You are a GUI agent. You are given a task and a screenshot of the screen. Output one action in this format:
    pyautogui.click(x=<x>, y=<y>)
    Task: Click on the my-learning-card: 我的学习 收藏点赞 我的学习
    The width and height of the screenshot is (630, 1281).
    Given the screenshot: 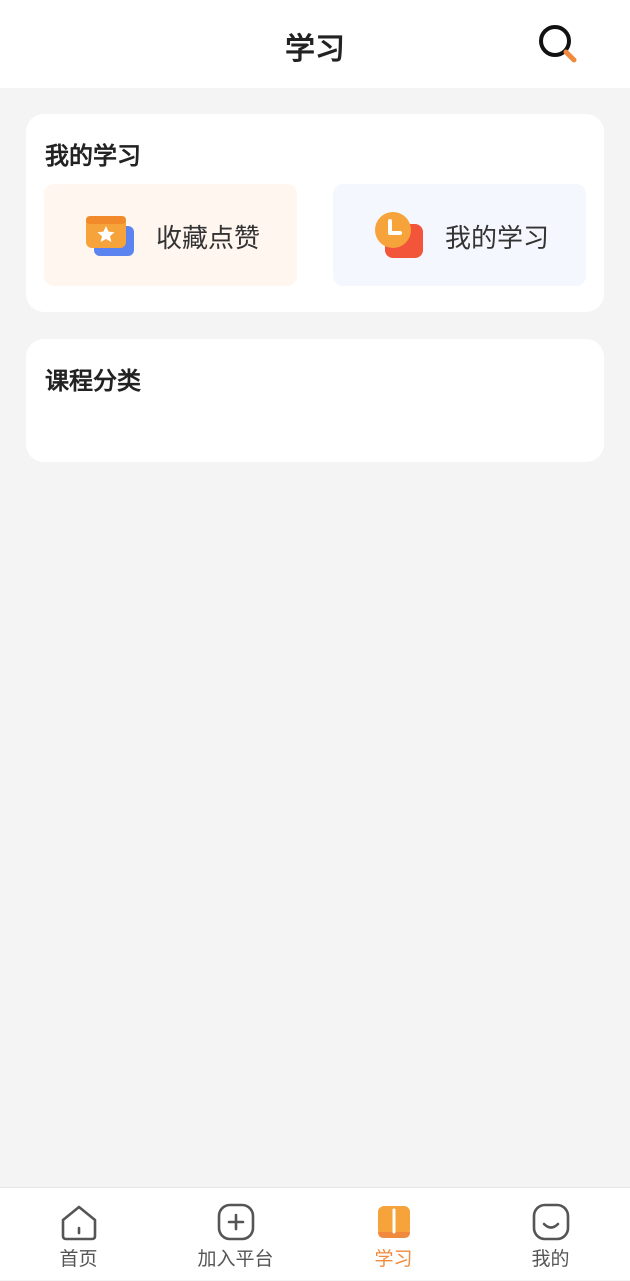 What is the action you would take?
    pyautogui.click(x=315, y=213)
    